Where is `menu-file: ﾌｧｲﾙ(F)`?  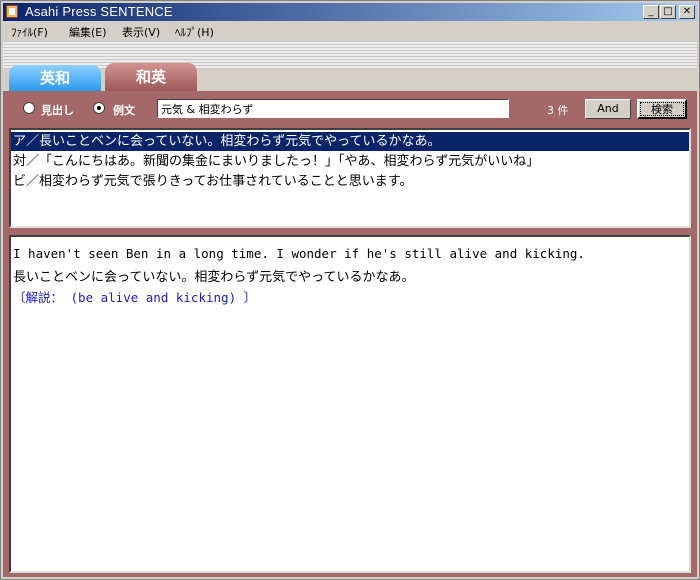
menu-file: ﾌｧｲﾙ(F) is located at coordinates (29, 32).